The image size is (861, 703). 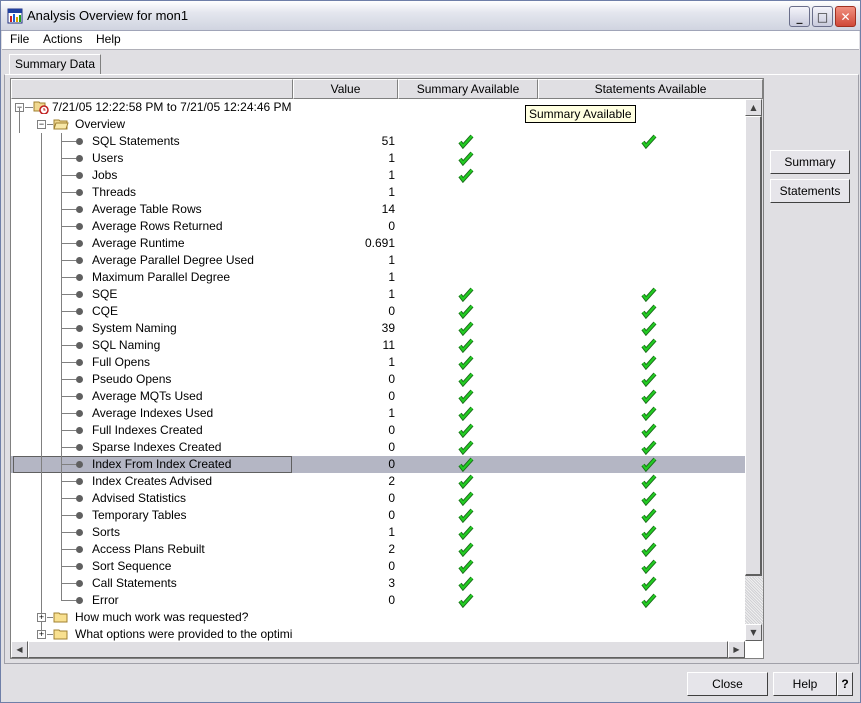 I want to click on table-row: Sparse Indexes Created 0, so click(x=378, y=447).